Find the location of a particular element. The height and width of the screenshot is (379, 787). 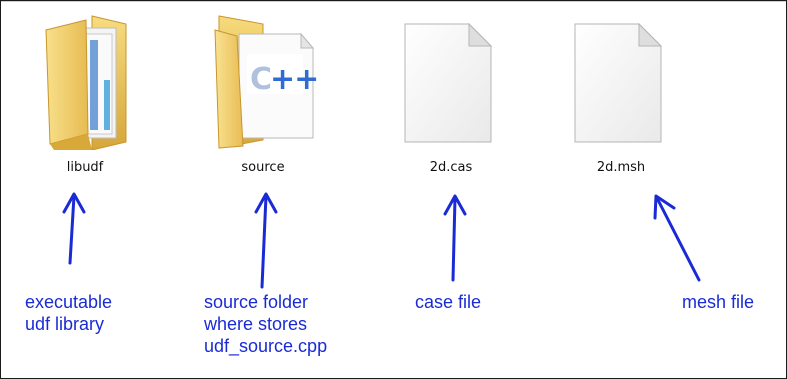

annotation-line: udf library is located at coordinates (65, 324).